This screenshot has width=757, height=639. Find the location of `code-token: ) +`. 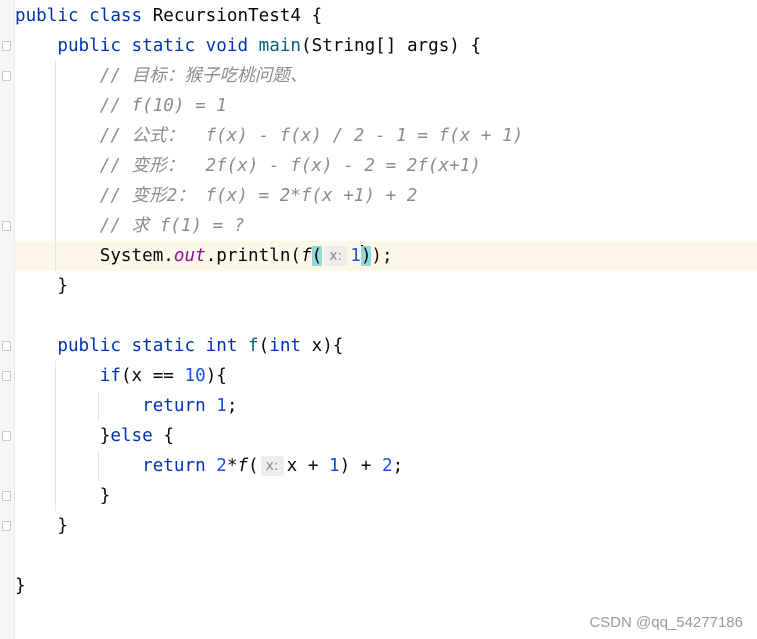

code-token: ) + is located at coordinates (360, 466).